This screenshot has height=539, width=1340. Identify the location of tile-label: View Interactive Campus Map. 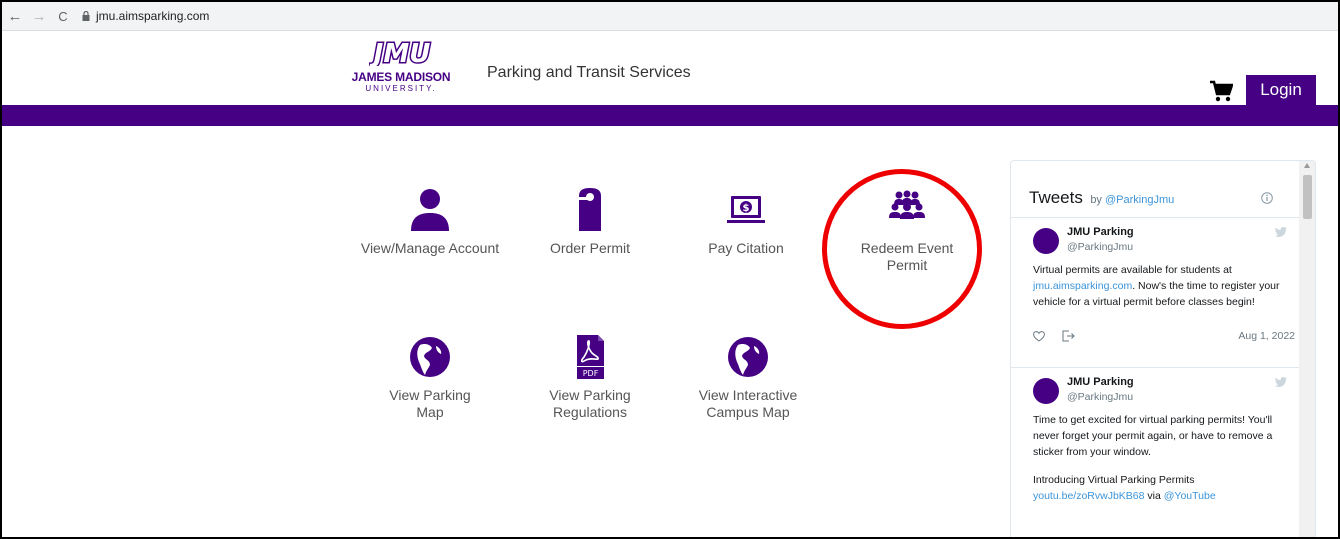
(748, 403).